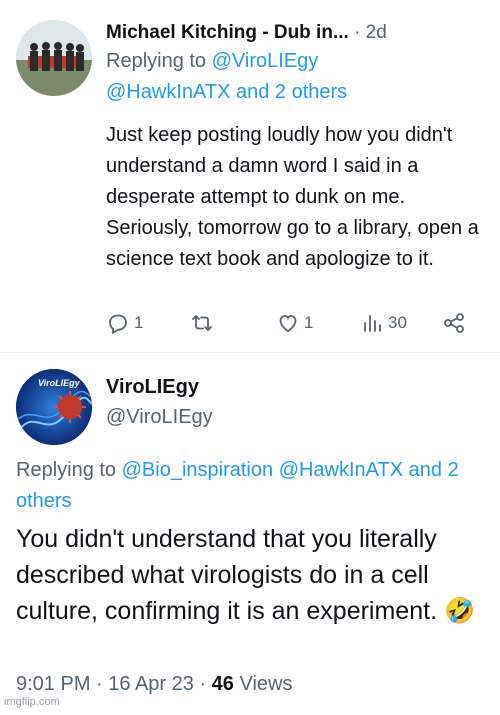  I want to click on like-count: 1, so click(309, 322).